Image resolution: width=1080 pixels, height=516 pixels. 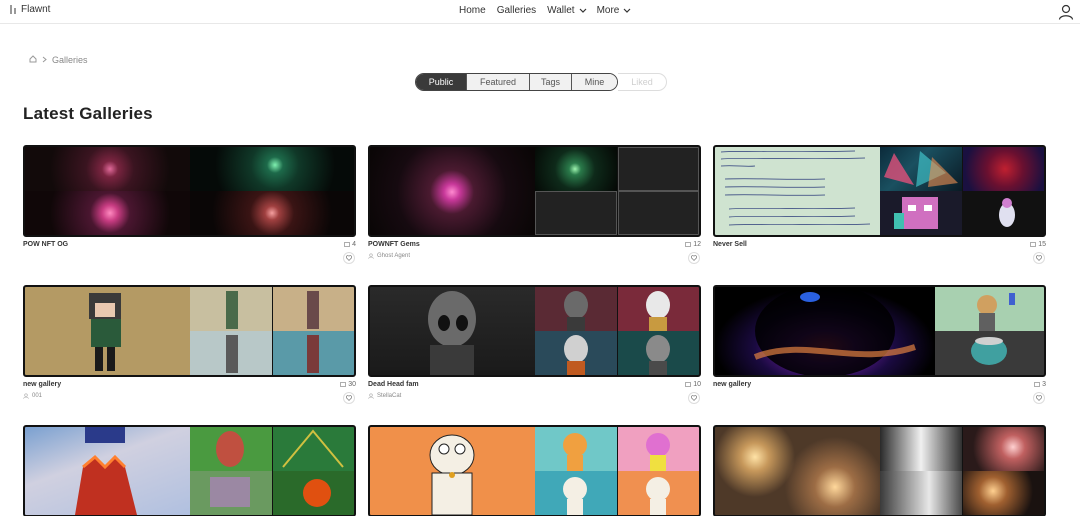 What do you see at coordinates (551, 82) in the screenshot?
I see `tab-tags: Tags` at bounding box center [551, 82].